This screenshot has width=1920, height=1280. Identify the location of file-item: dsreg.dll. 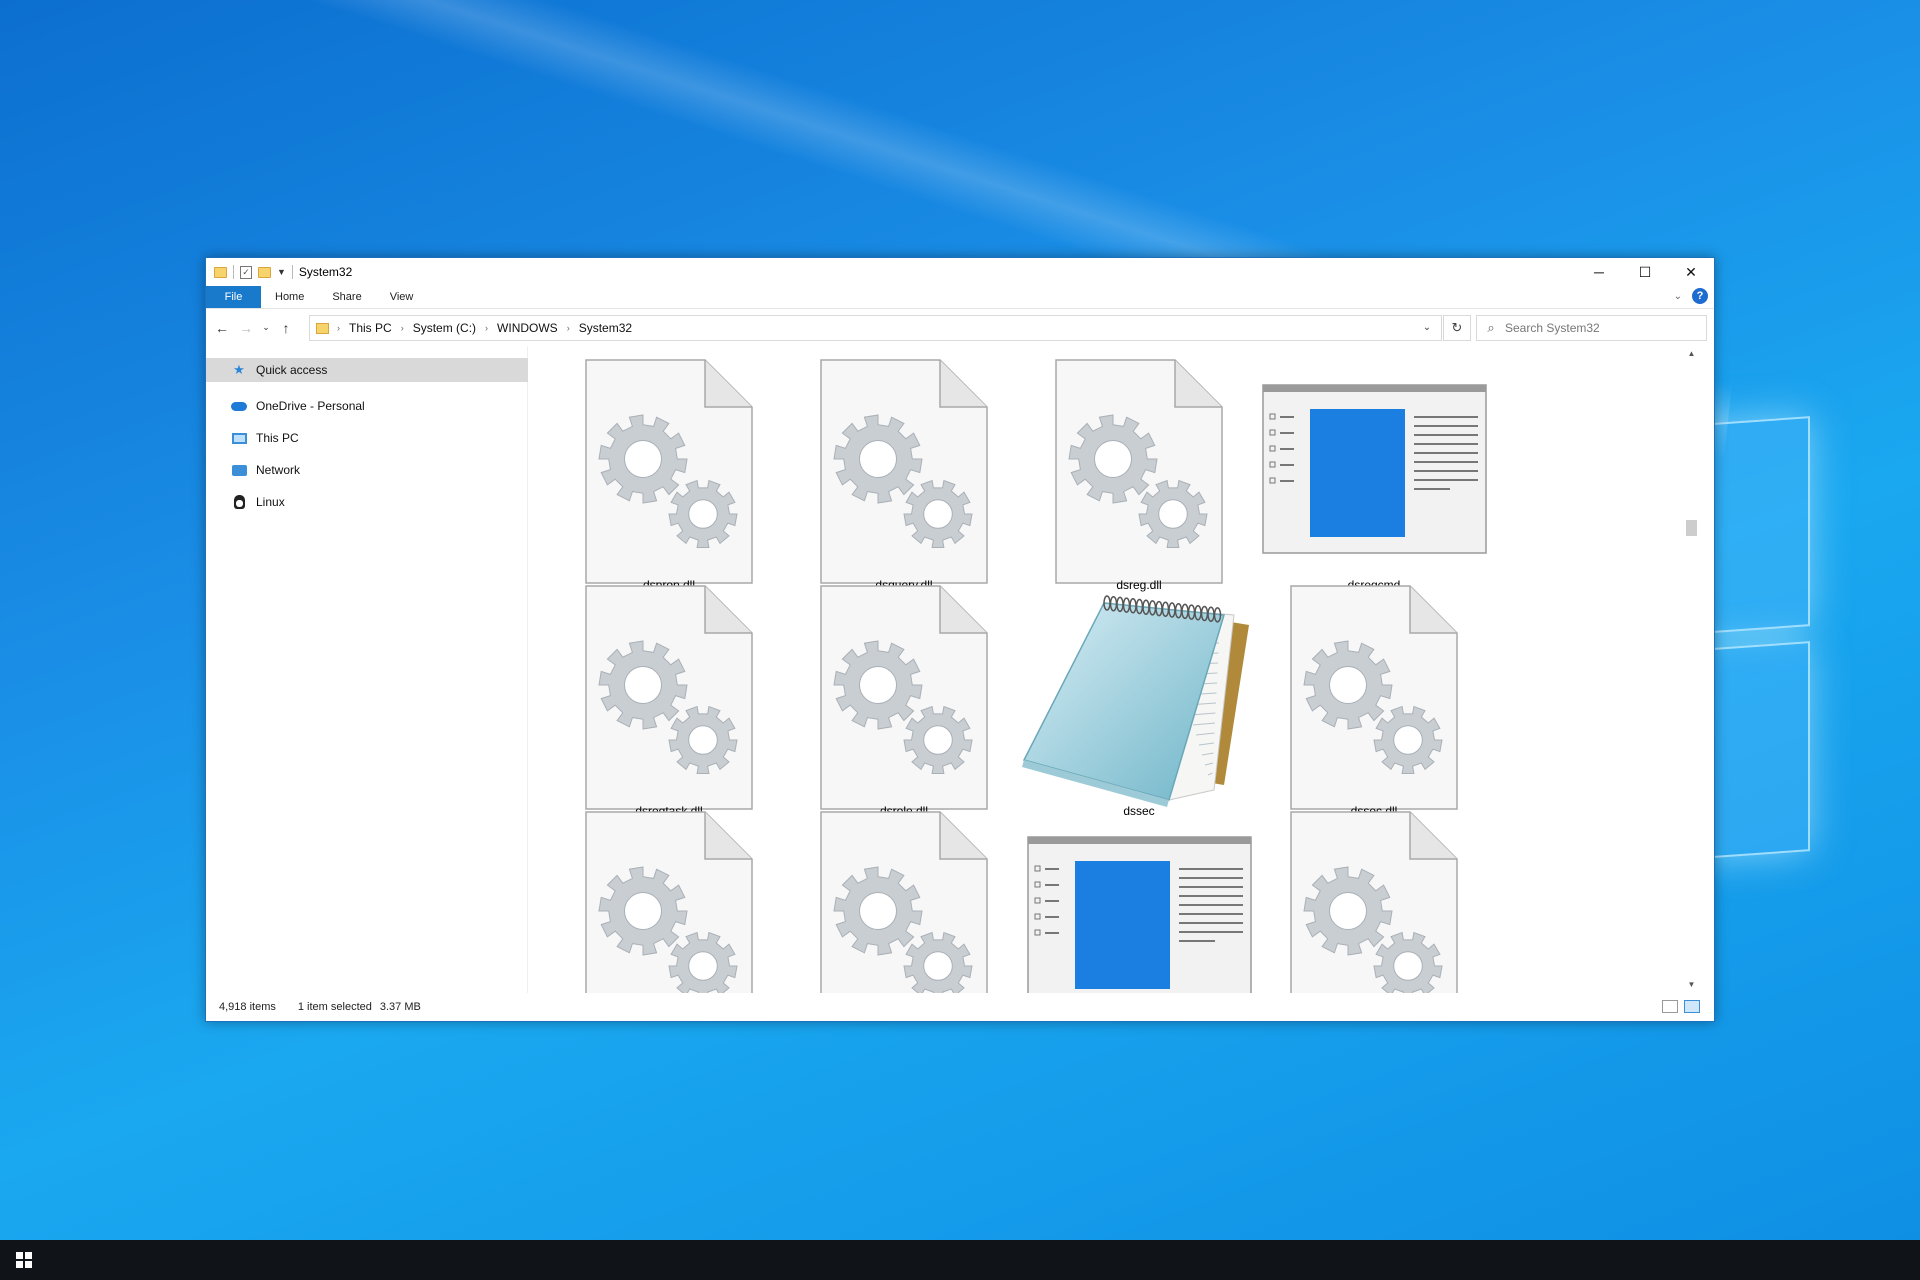
(1139, 476).